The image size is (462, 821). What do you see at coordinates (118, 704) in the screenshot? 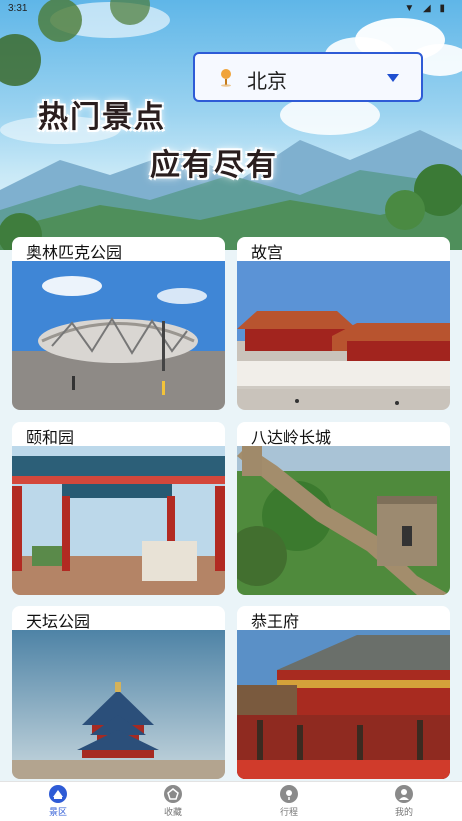
I see `temple-of-heaven-image` at bounding box center [118, 704].